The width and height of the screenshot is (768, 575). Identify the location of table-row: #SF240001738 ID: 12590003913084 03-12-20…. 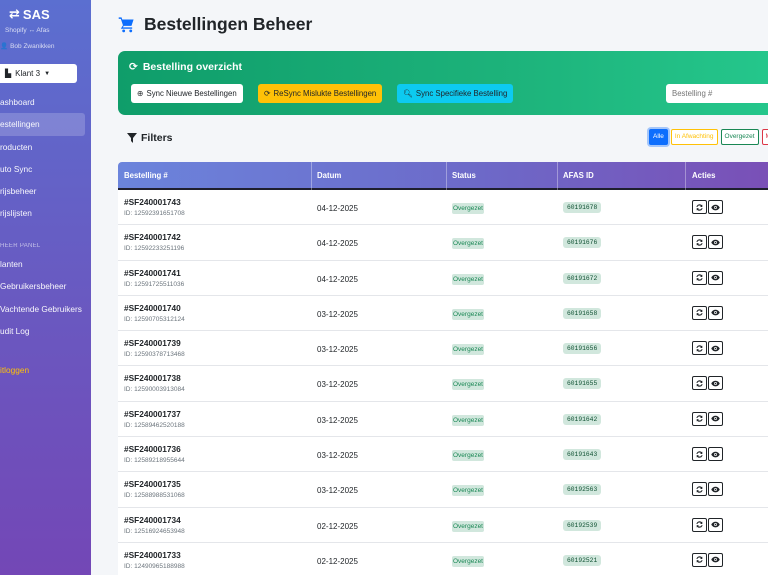
(443, 384).